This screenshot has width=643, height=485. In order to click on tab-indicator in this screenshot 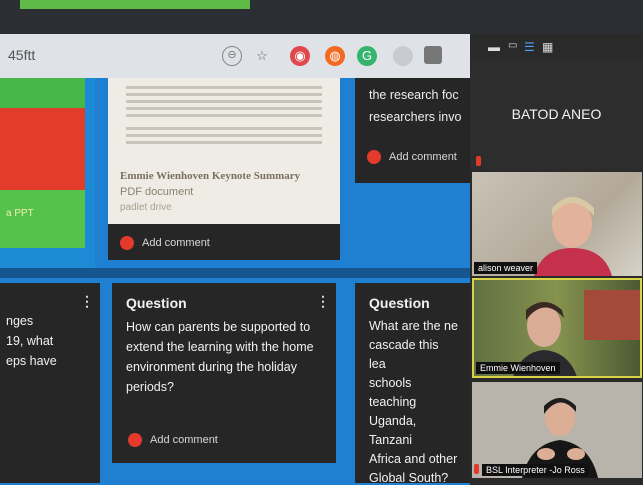, I will do `click(135, 4)`.